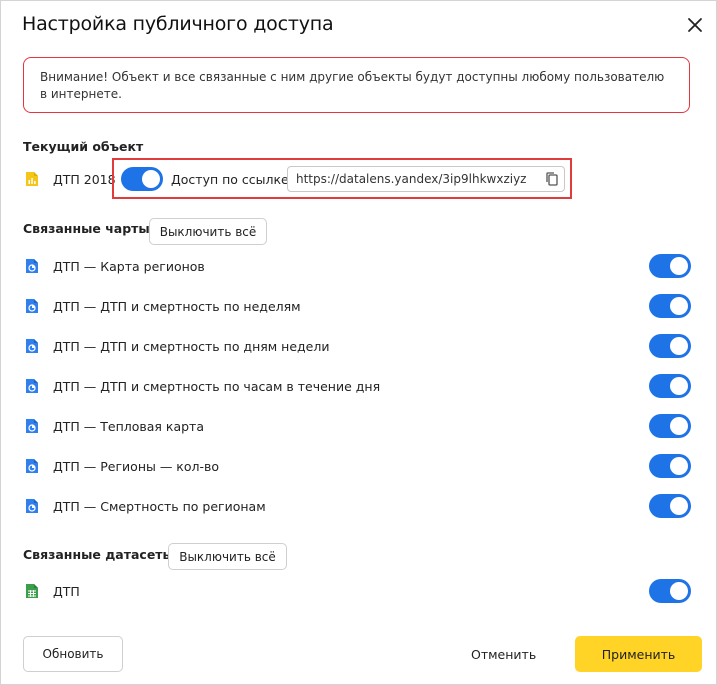 This screenshot has width=717, height=685. I want to click on close-button, so click(695, 25).